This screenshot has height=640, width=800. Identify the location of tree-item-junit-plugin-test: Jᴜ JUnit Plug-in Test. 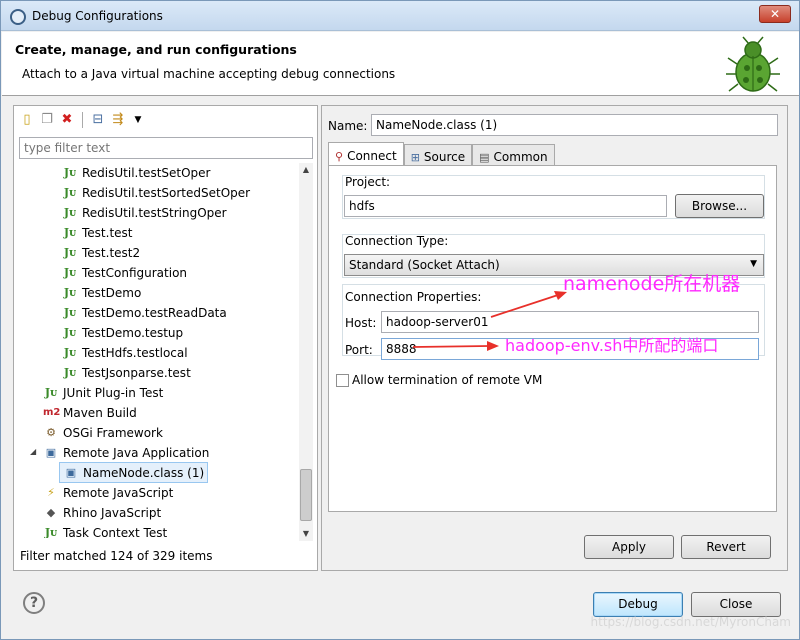
(103, 392).